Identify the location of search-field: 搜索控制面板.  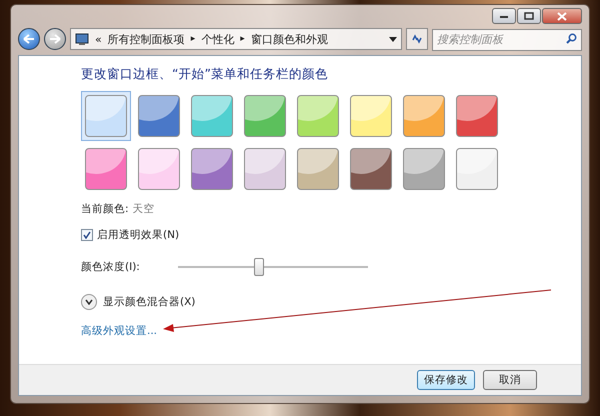
(507, 40).